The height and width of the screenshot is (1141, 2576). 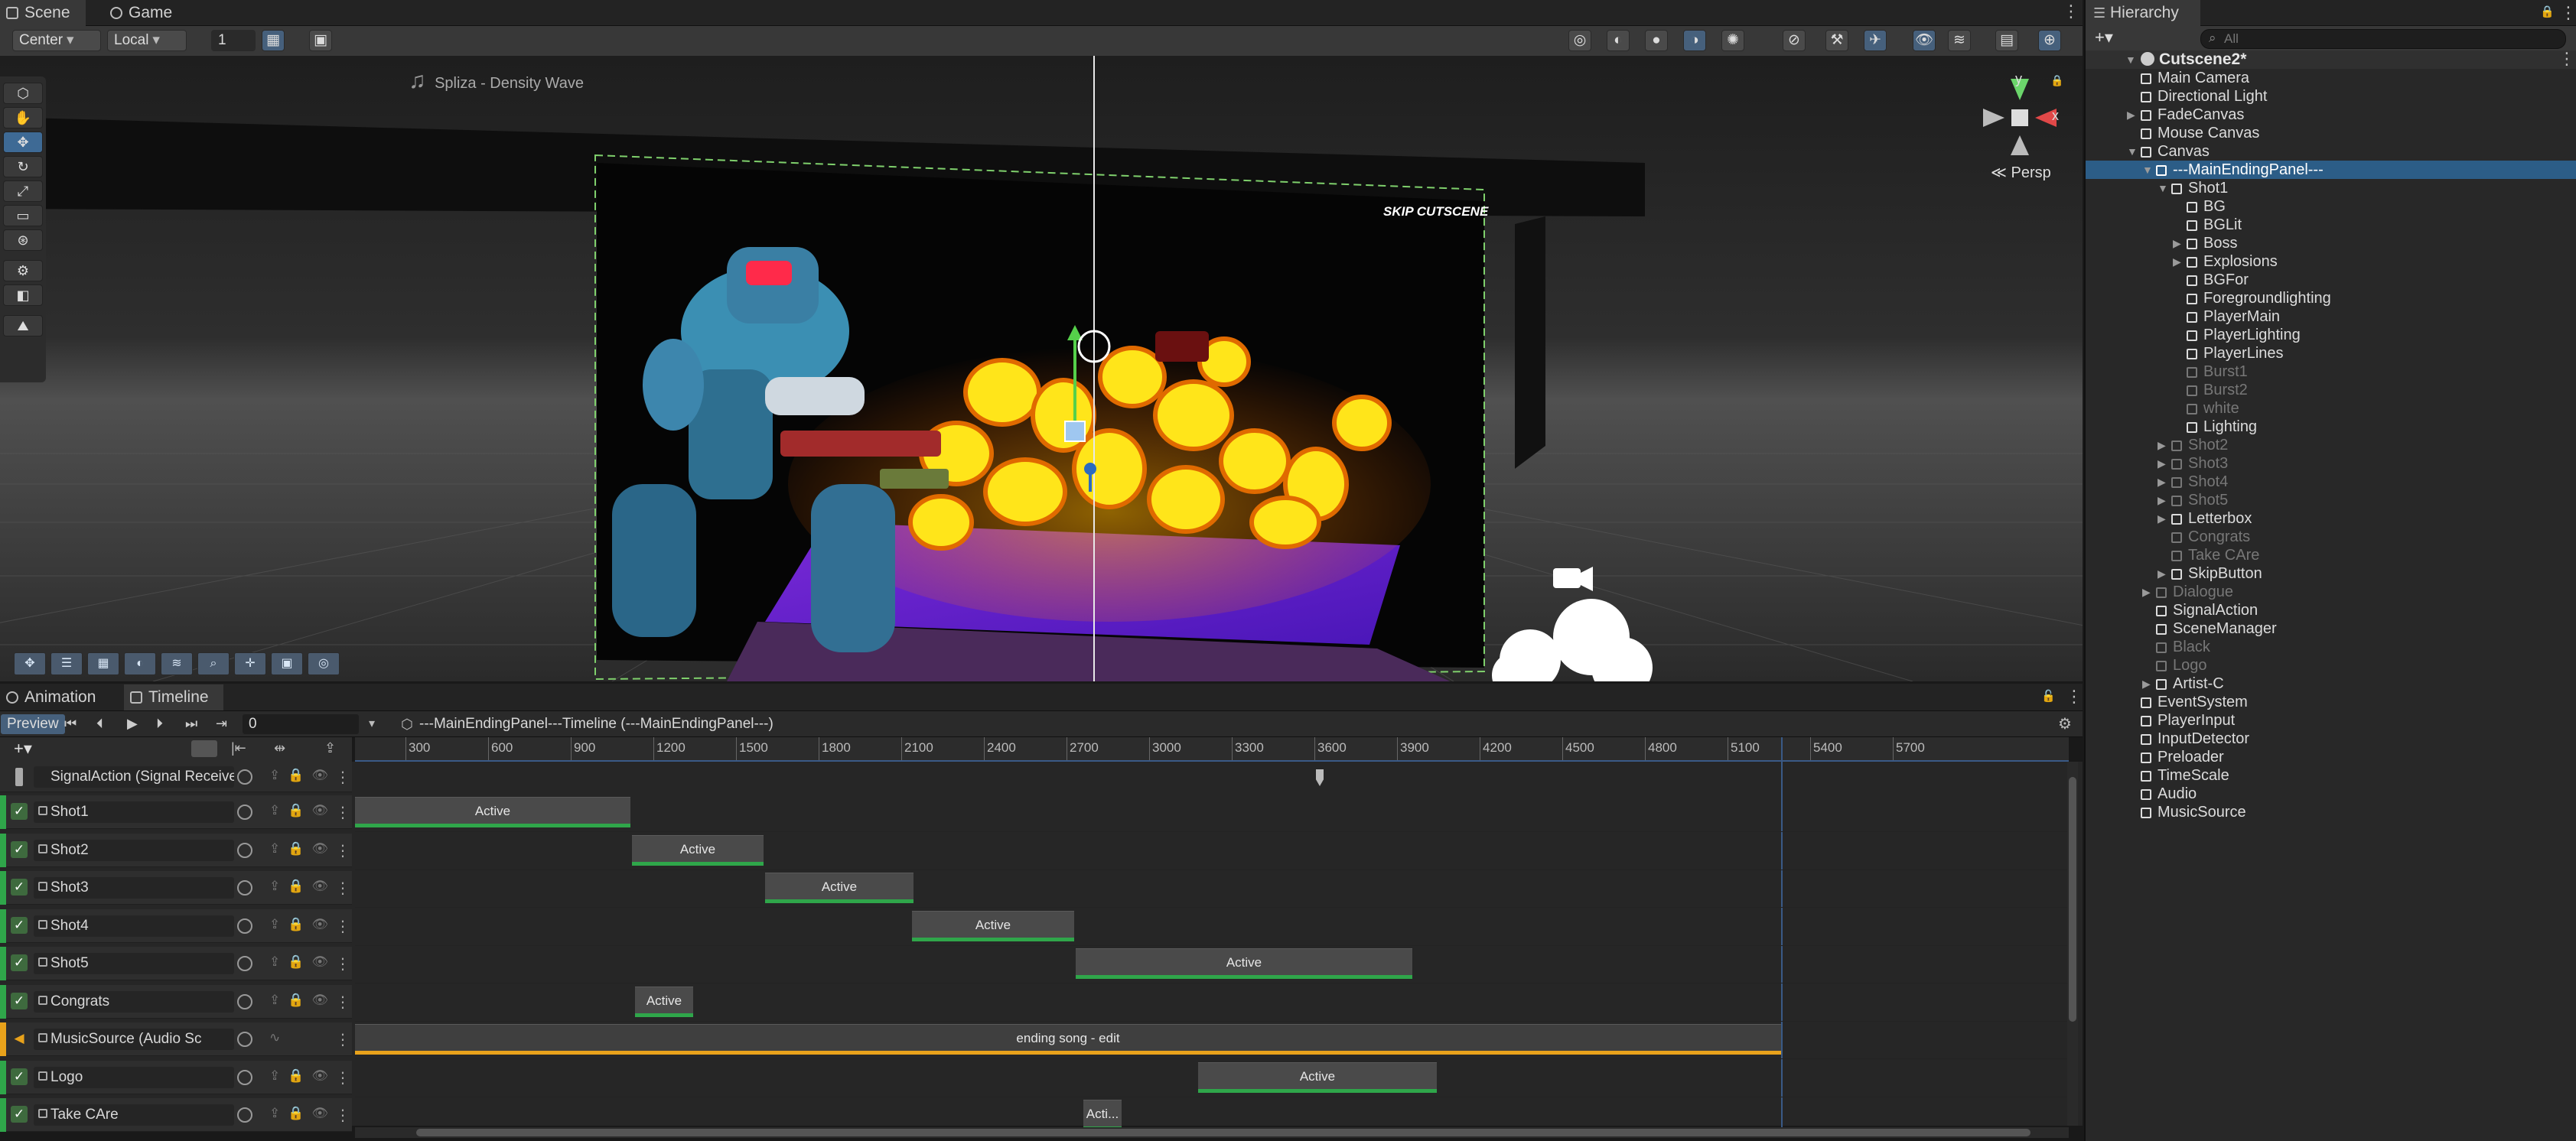 I want to click on timeline-lock-icon: 🔓, so click(x=2048, y=696).